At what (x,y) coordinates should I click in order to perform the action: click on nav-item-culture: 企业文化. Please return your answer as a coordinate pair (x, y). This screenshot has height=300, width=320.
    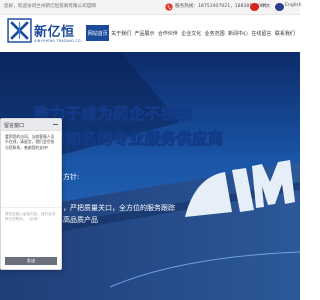
    Looking at the image, I should click on (191, 33).